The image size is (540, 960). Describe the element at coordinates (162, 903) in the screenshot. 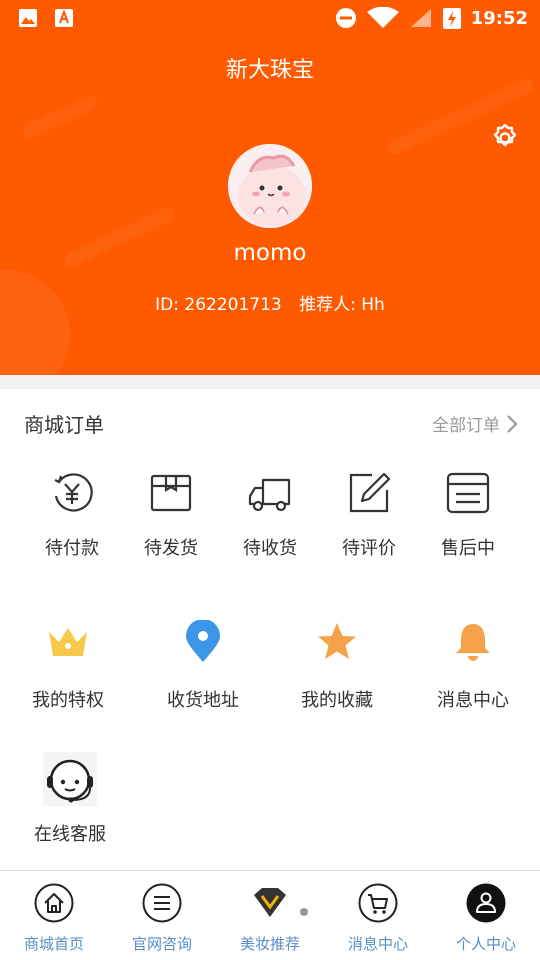

I see `menu-lines-icon` at that location.